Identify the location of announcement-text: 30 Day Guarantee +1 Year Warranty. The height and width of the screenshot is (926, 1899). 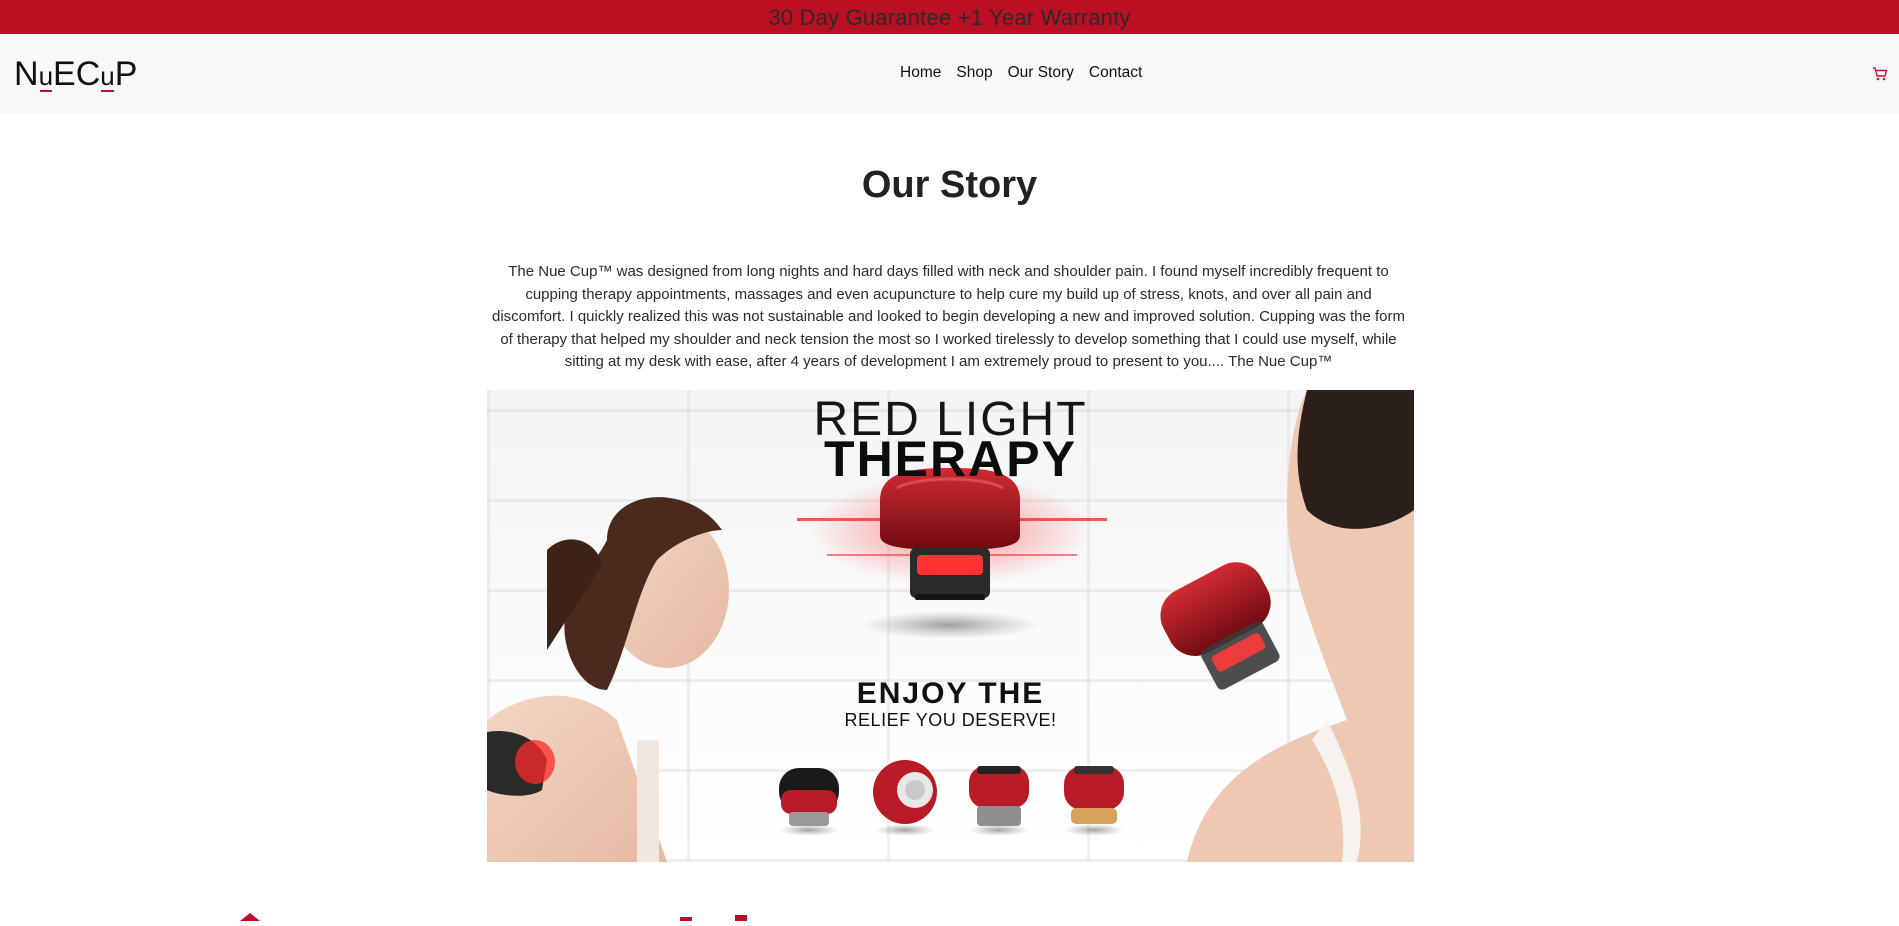
(949, 17).